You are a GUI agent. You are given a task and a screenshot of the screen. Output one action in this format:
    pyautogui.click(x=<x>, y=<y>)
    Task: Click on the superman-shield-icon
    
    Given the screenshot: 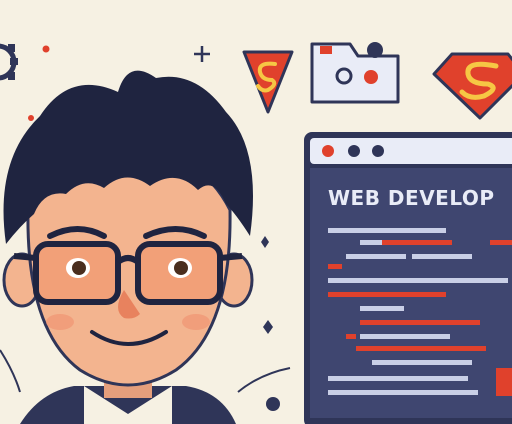 What is the action you would take?
    pyautogui.click(x=268, y=82)
    